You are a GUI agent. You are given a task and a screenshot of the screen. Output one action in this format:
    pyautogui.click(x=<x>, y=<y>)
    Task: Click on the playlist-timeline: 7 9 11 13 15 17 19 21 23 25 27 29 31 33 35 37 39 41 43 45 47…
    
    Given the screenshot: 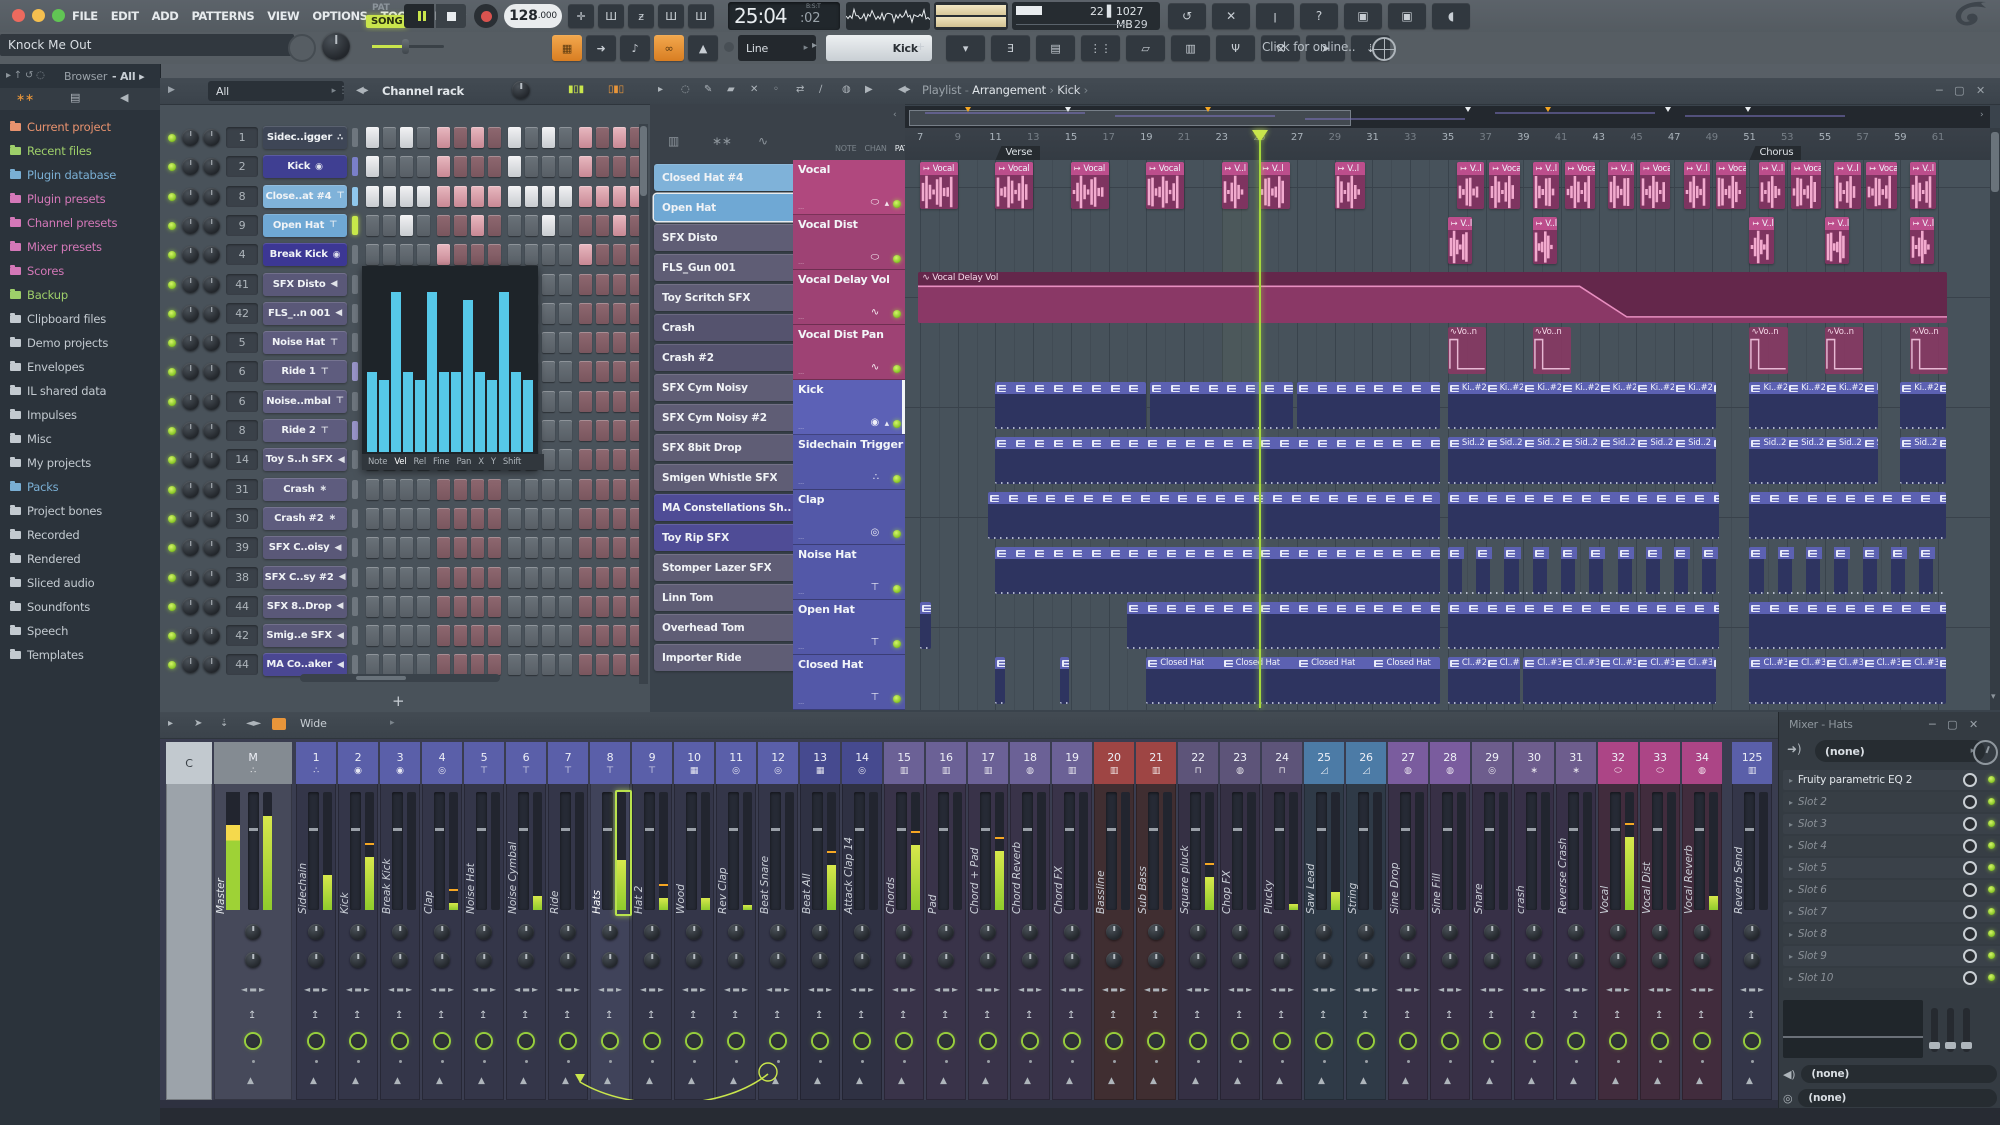 What is the action you would take?
    pyautogui.click(x=1447, y=144)
    